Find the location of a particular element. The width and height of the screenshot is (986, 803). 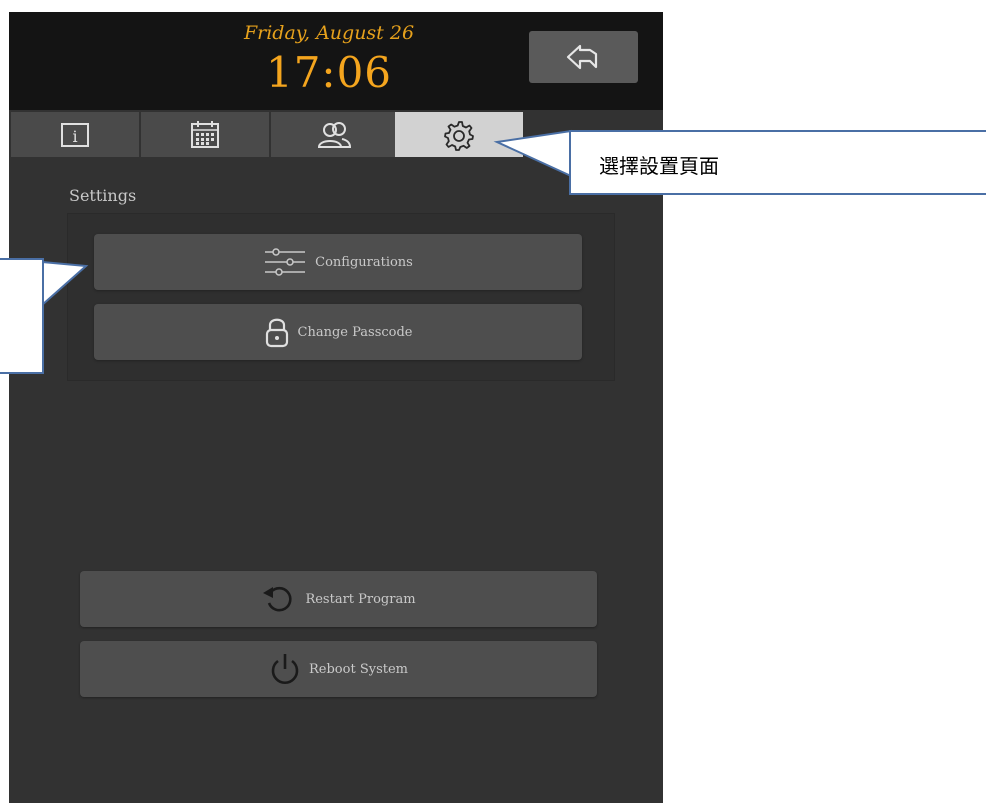

calendar-icon is located at coordinates (205, 134).